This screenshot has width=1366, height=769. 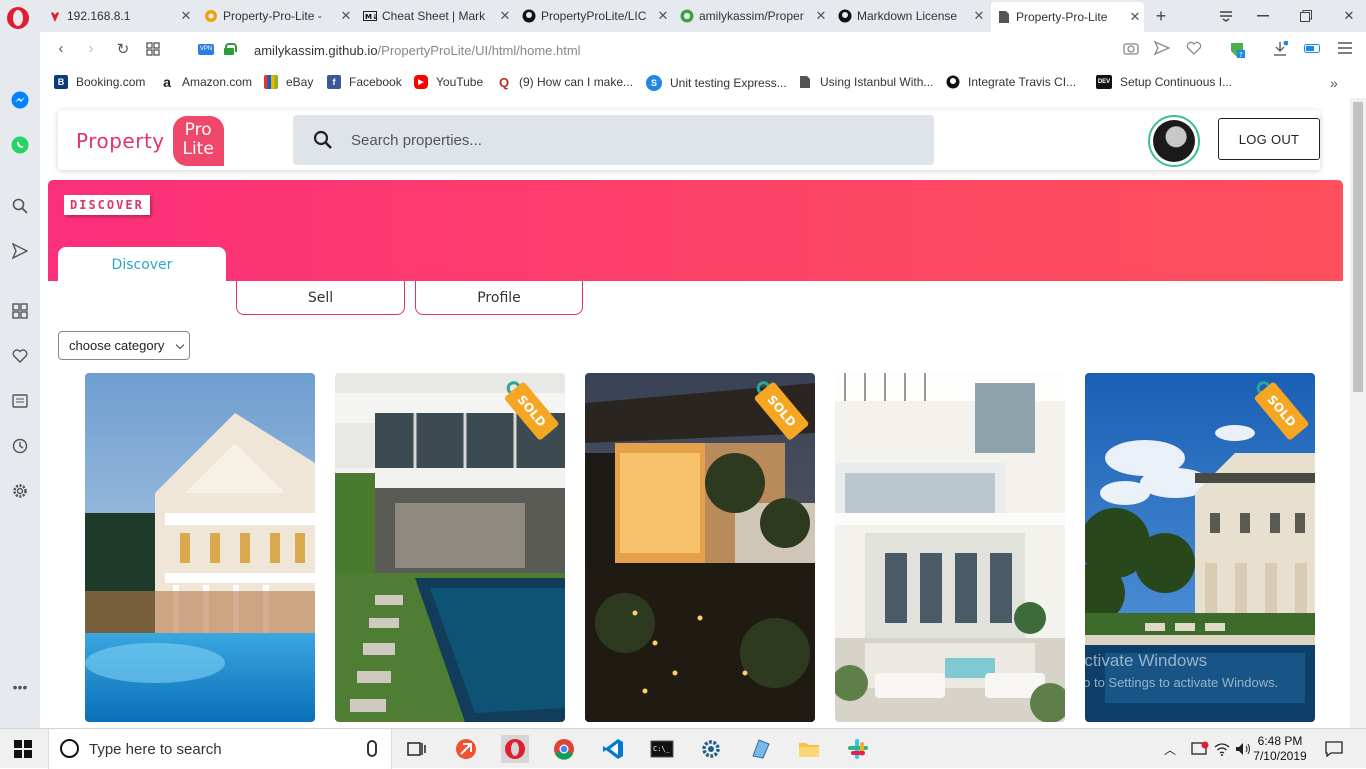 What do you see at coordinates (55, 16) in the screenshot?
I see `huawei-icon` at bounding box center [55, 16].